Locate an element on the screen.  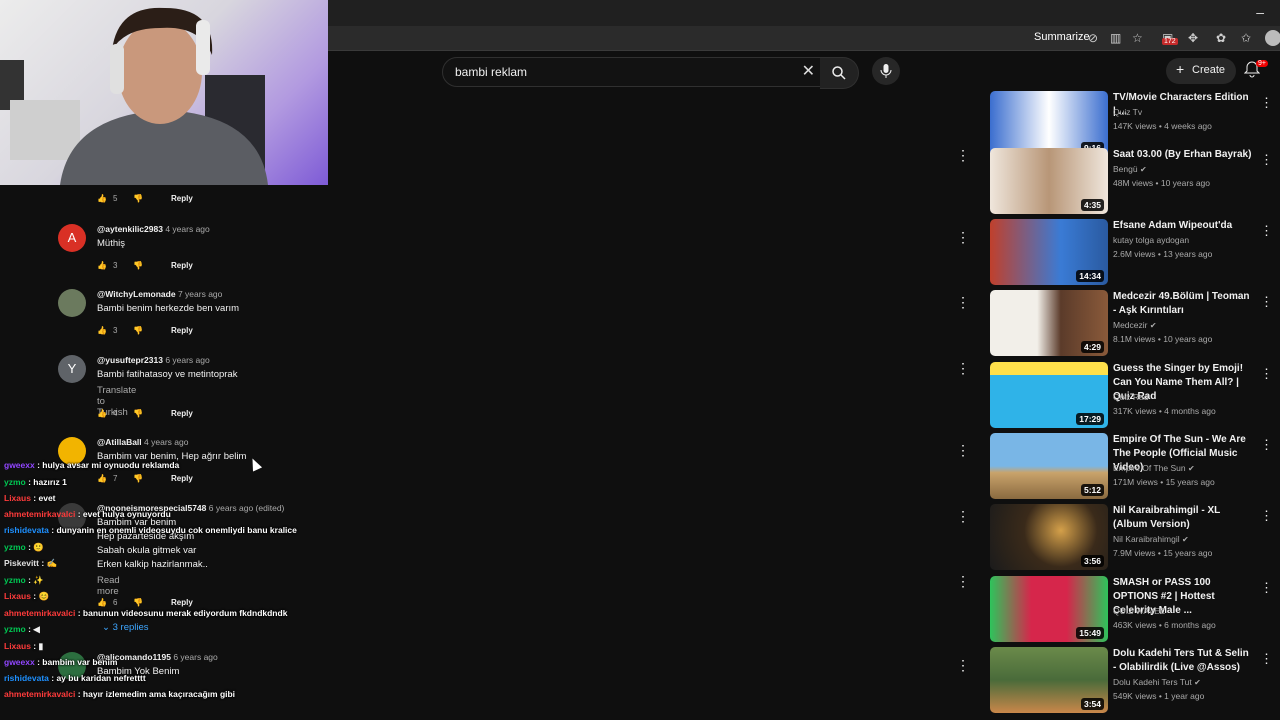
star-icon: ☆ is located at coordinates (1137, 38).